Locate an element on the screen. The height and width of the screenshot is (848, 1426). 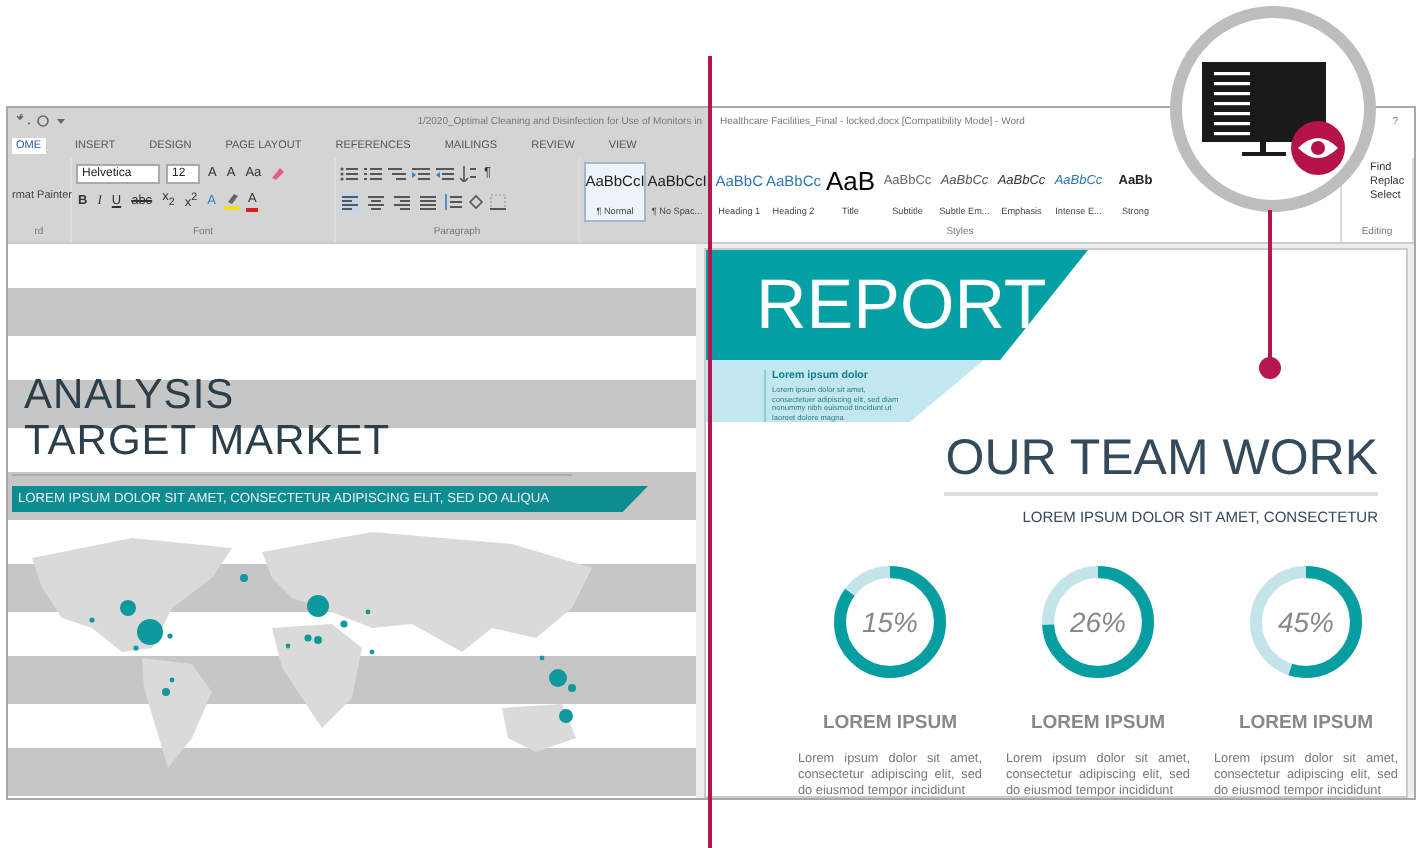
line-spacing-icon is located at coordinates (453, 201).